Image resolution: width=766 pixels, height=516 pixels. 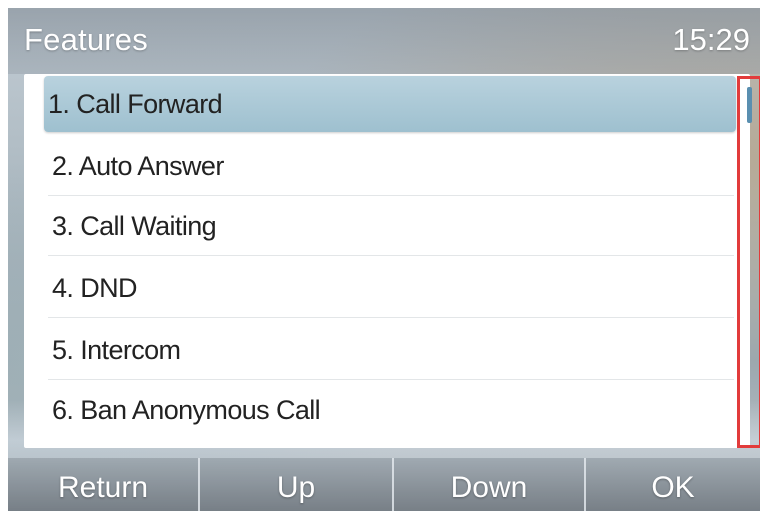 What do you see at coordinates (673, 484) in the screenshot?
I see `ok-button: OK` at bounding box center [673, 484].